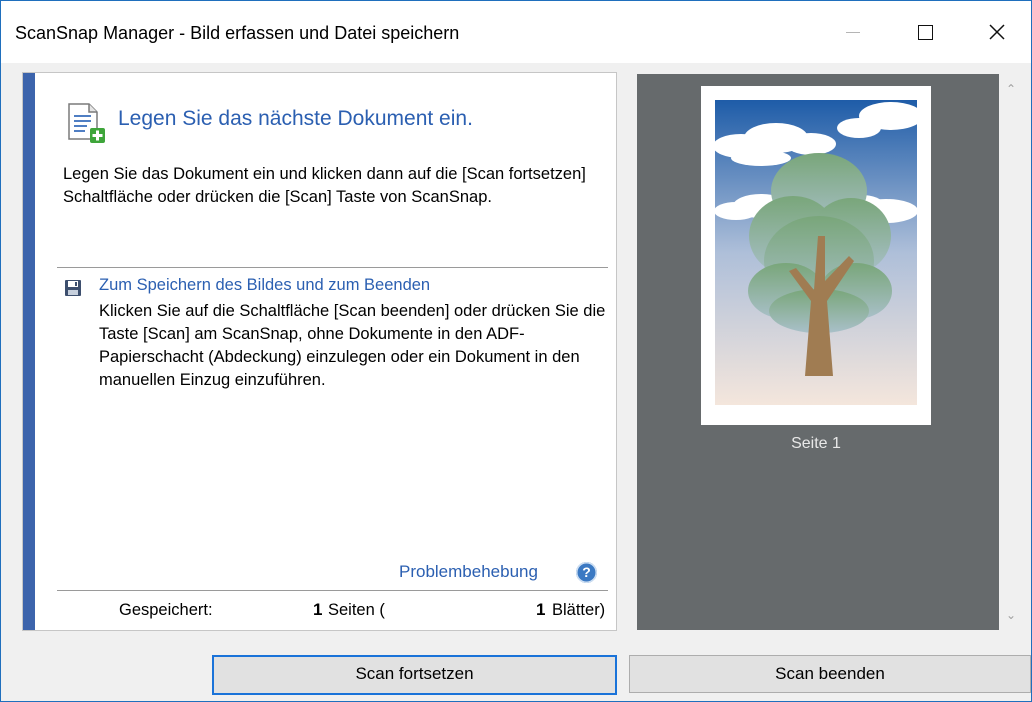  Describe the element at coordinates (586, 572) in the screenshot. I see `help-icon: ?` at that location.